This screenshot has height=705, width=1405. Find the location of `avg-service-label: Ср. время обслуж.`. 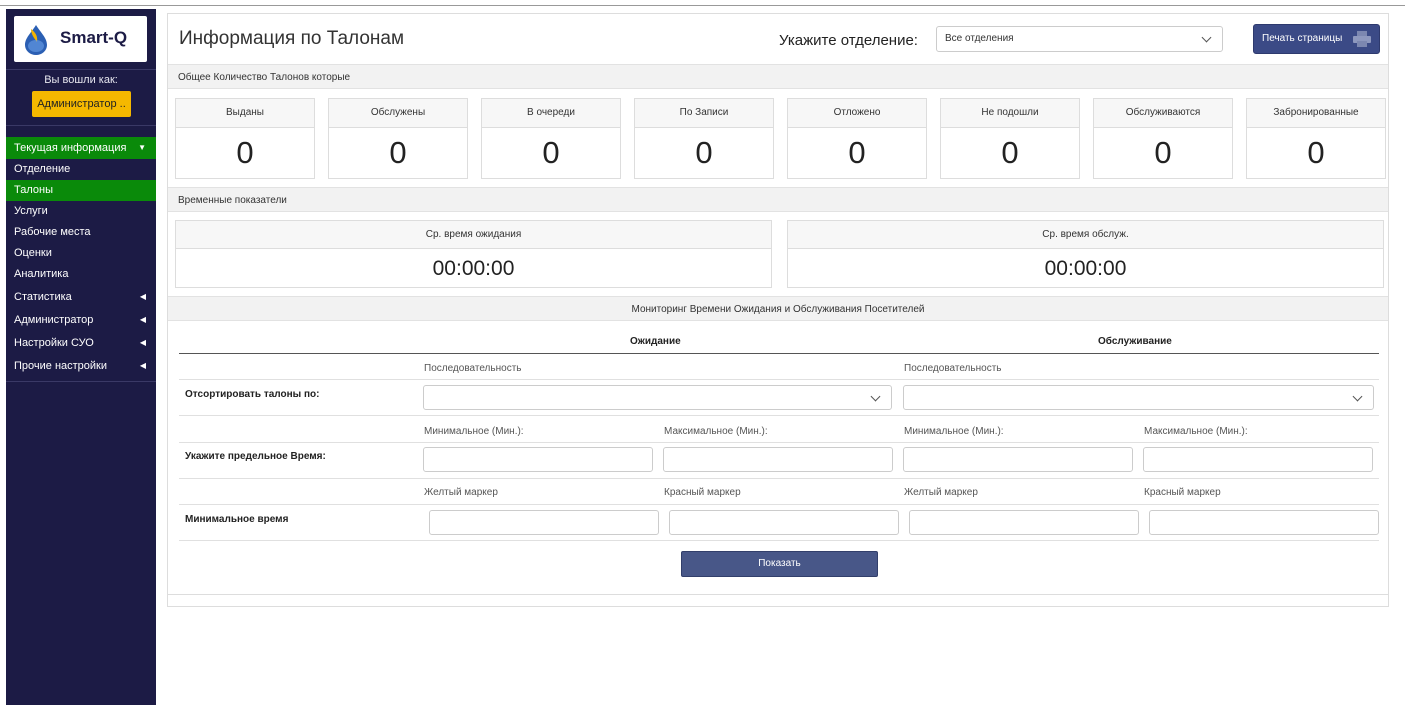

avg-service-label: Ср. время обслуж. is located at coordinates (1085, 235).